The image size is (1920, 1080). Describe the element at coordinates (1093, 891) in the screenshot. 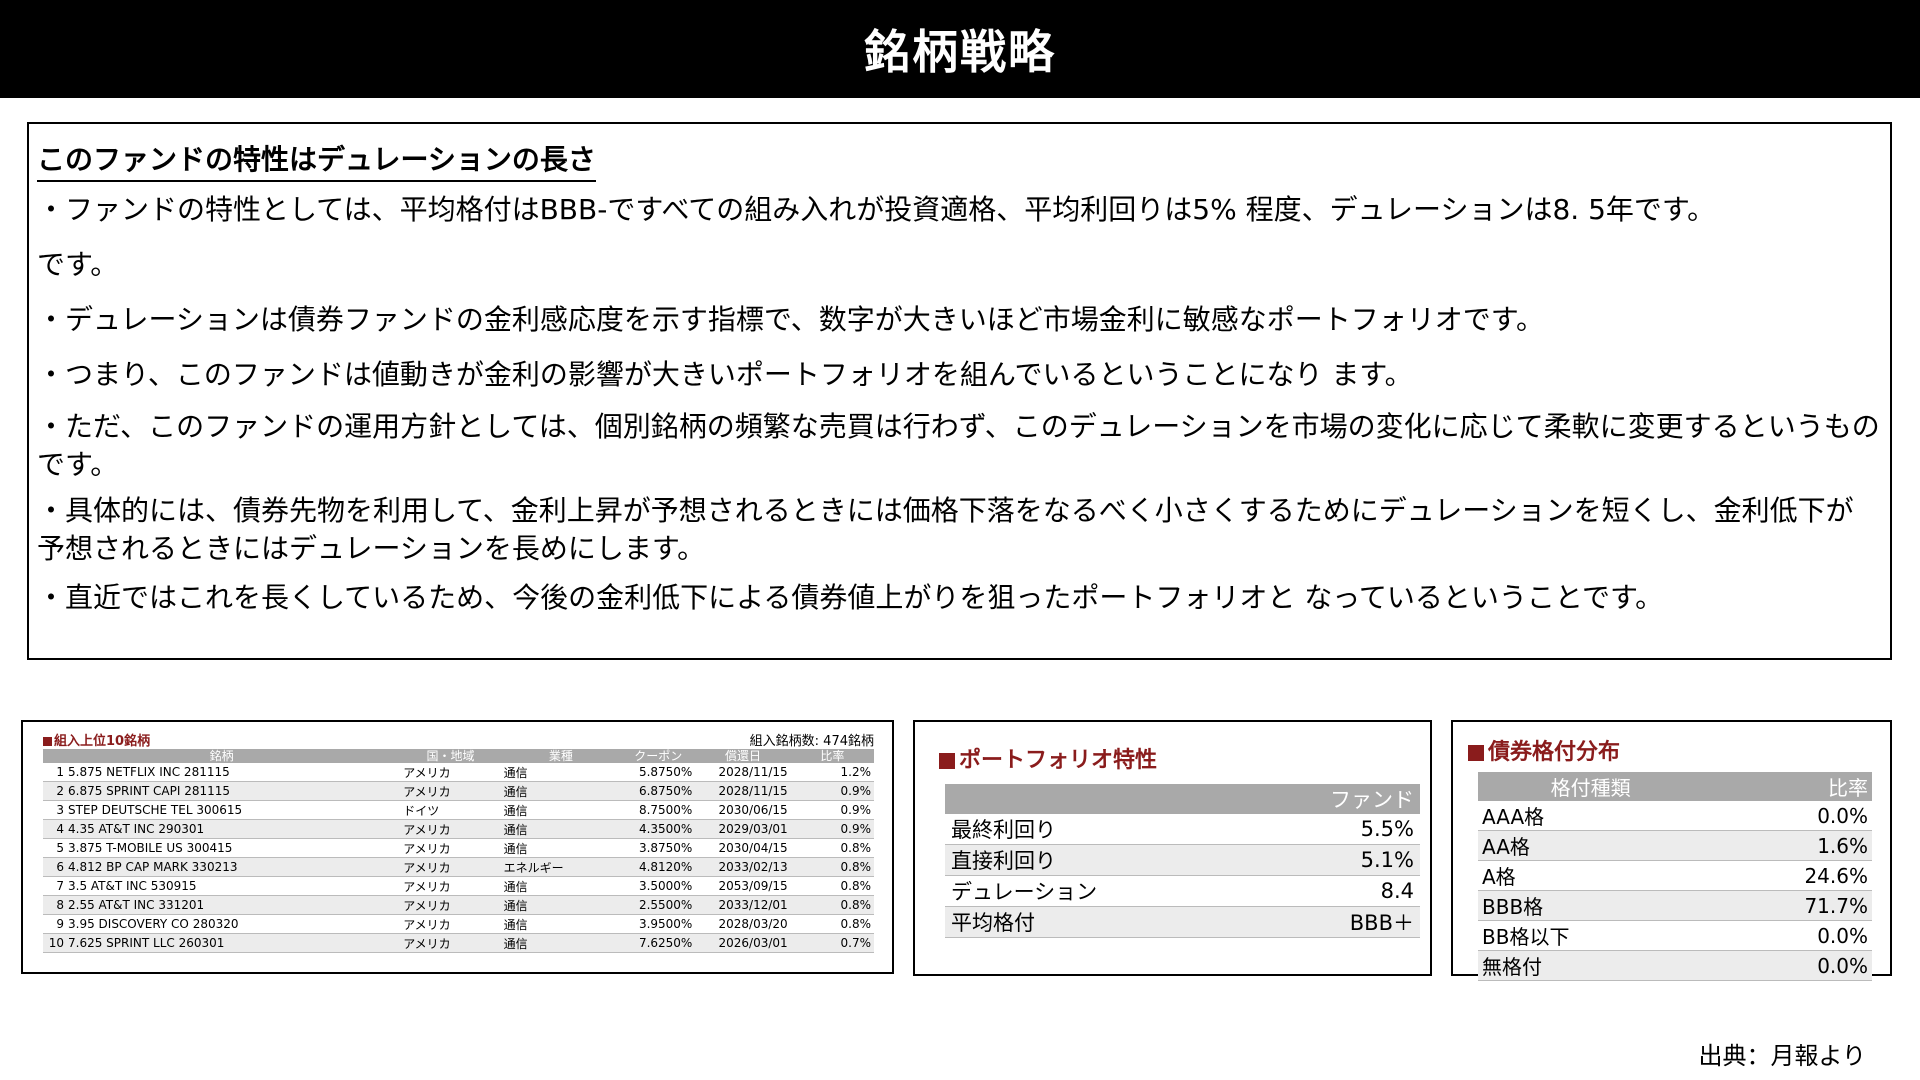

I see `metric-label: デュレーション` at that location.